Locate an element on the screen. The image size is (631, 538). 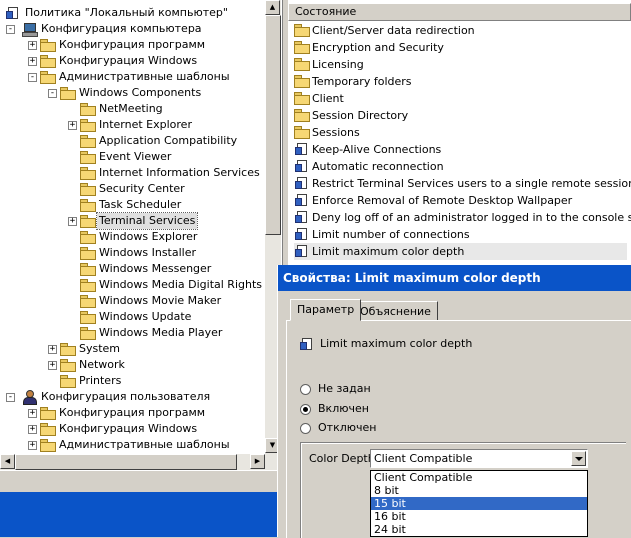
list-item: Limit maximum color depth is located at coordinates (460, 251).